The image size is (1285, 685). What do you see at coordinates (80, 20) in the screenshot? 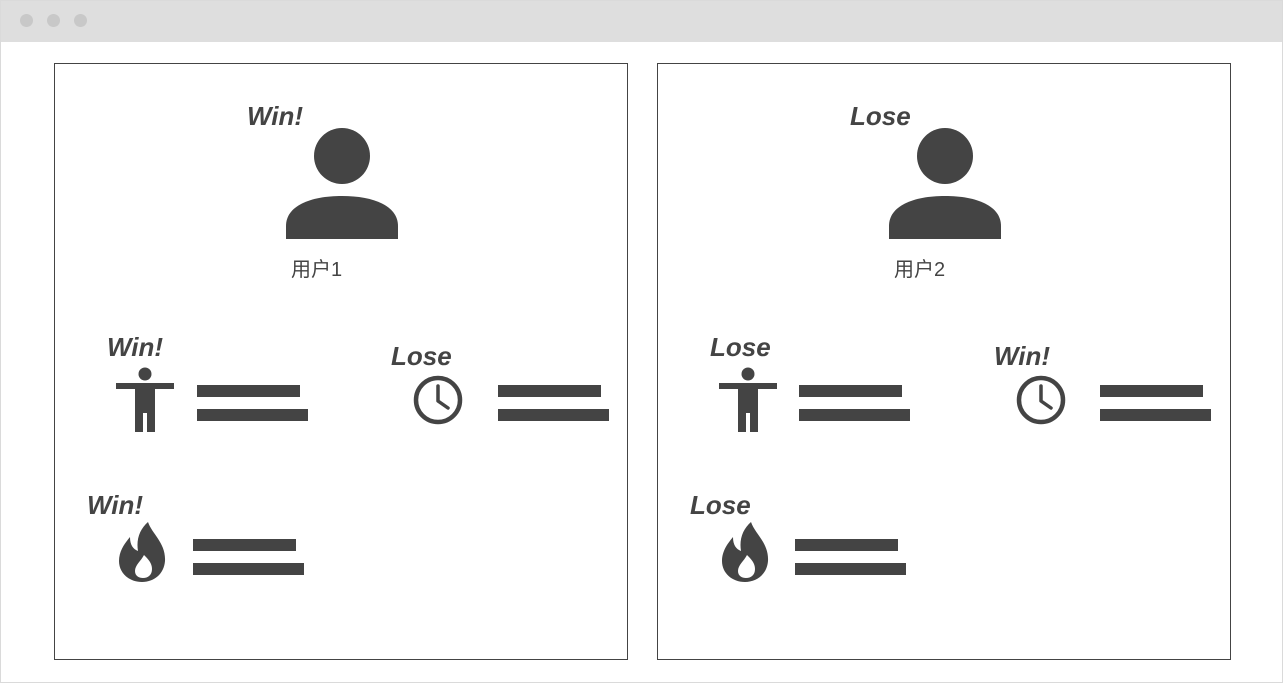
I see `window-maximize-button` at bounding box center [80, 20].